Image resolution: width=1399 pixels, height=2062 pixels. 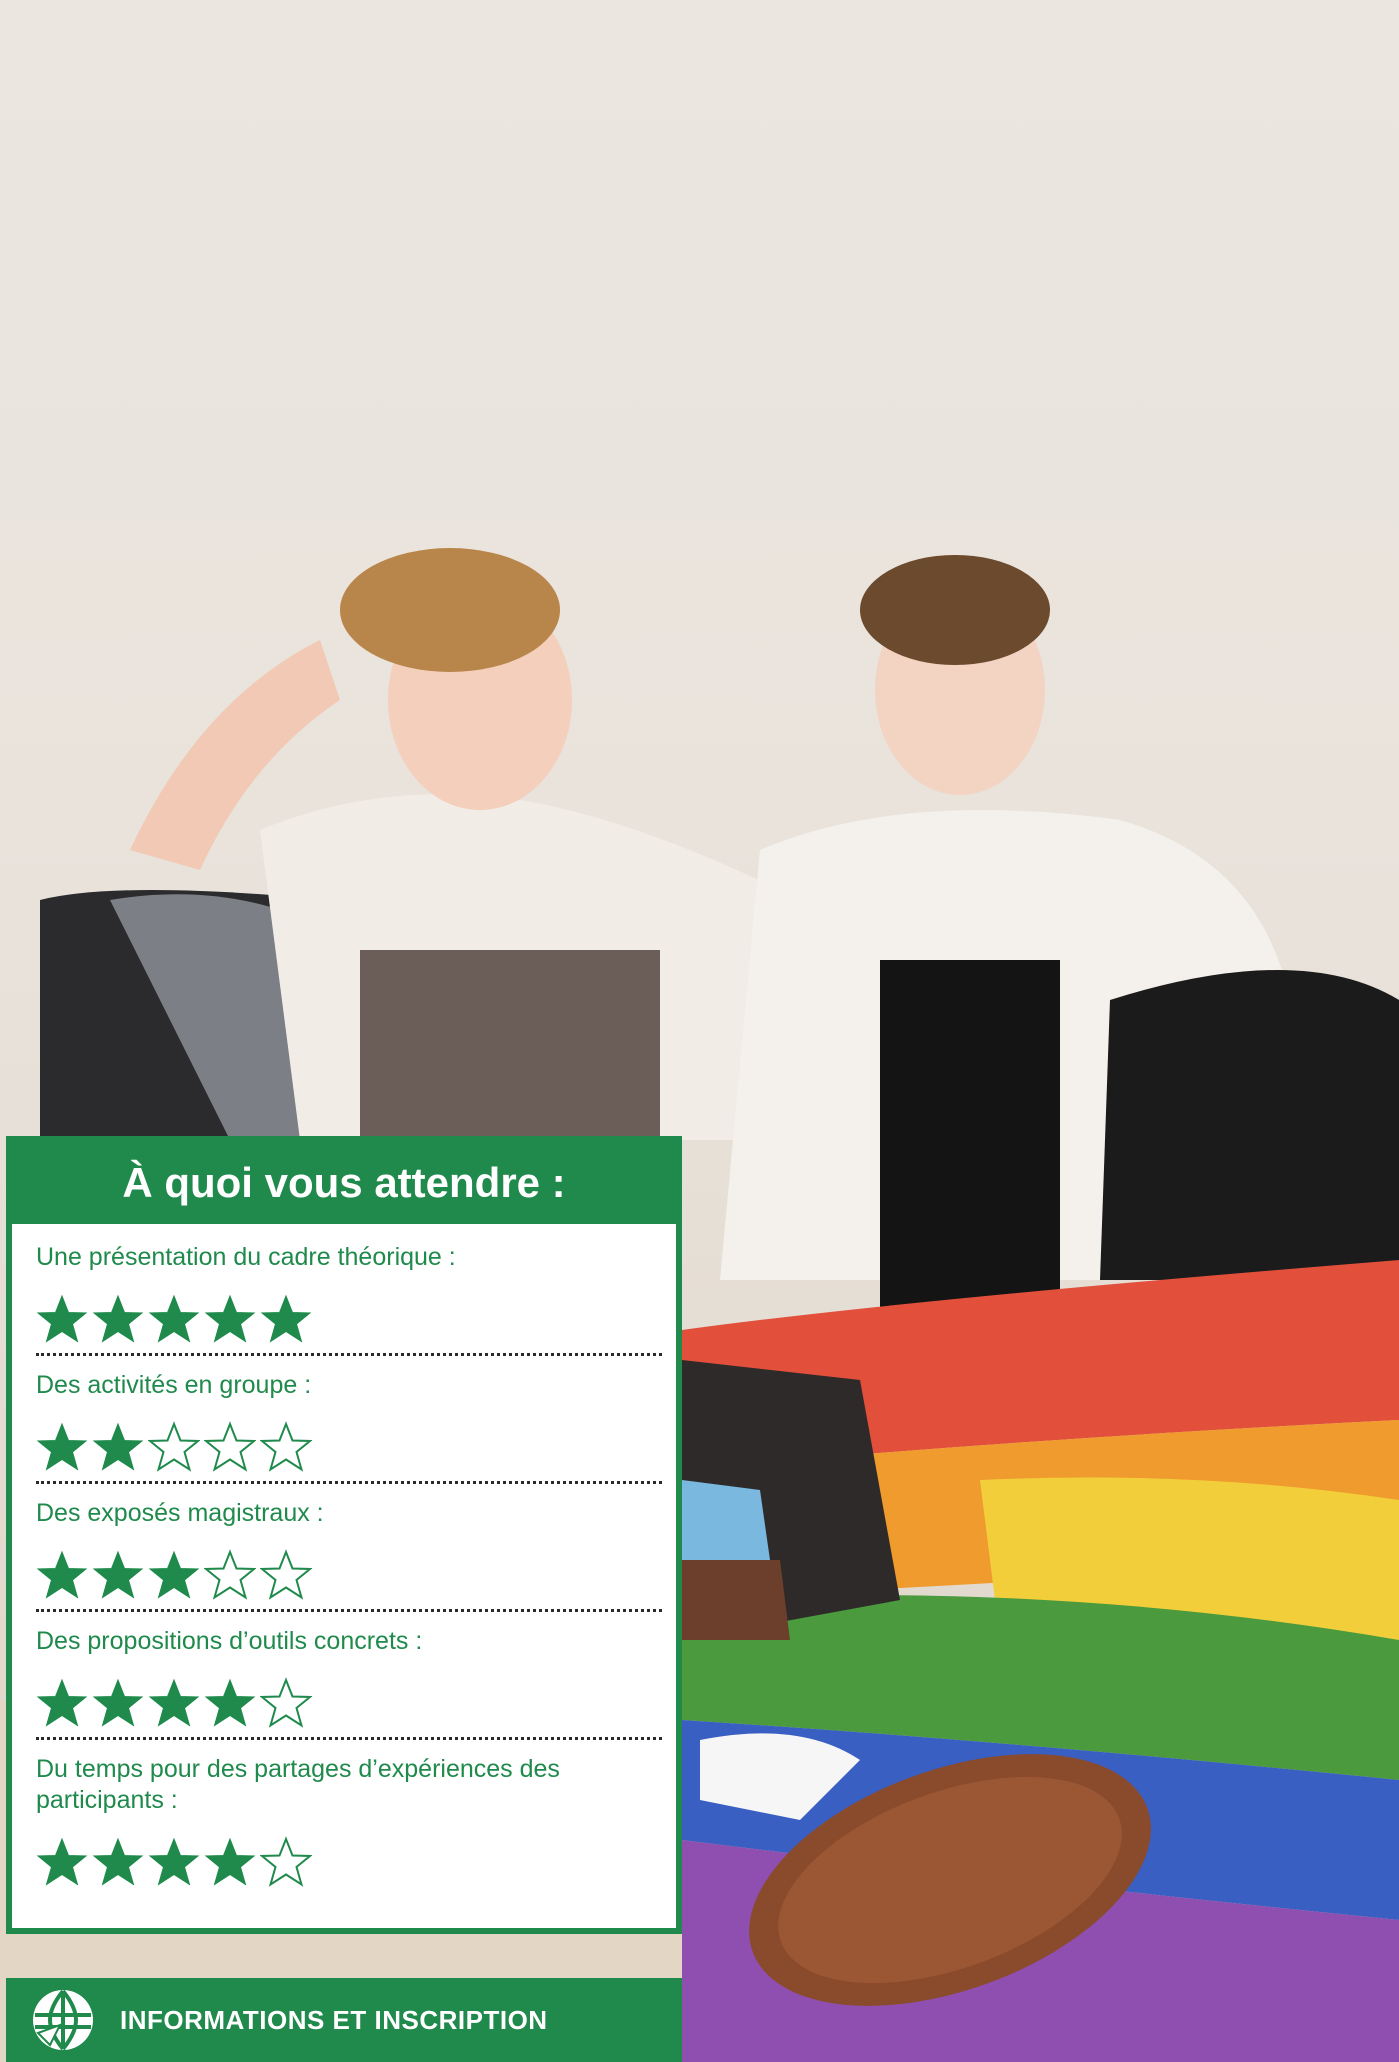 What do you see at coordinates (246, 1257) in the screenshot?
I see `expectation-label: Une présentation du cadre théorique :` at bounding box center [246, 1257].